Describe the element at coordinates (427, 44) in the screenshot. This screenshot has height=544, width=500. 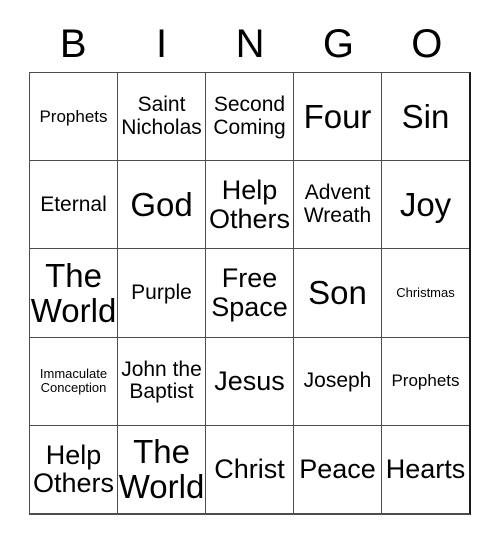
I see `header-letter-o: O` at that location.